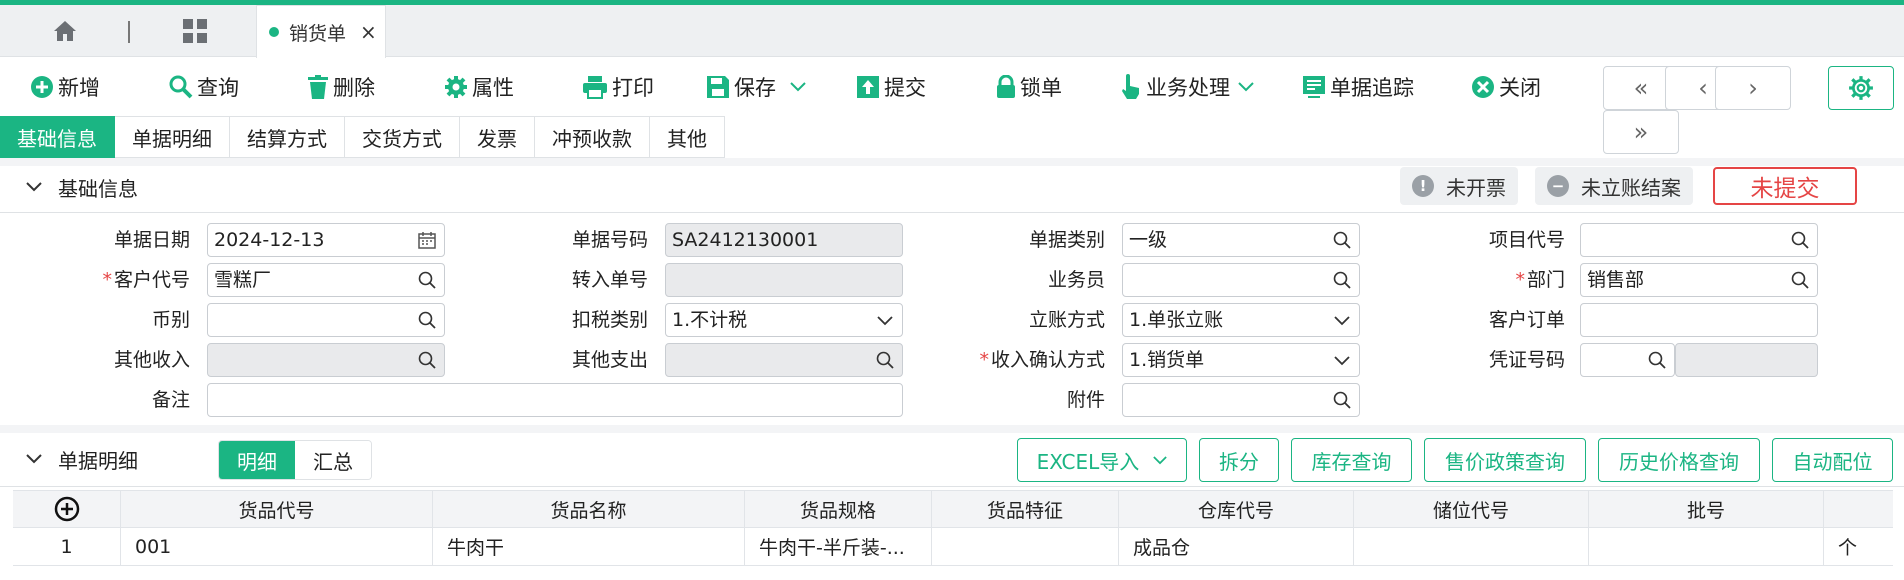 This screenshot has height=580, width=1904. Describe the element at coordinates (687, 137) in the screenshot. I see `tab-other: 其他` at that location.